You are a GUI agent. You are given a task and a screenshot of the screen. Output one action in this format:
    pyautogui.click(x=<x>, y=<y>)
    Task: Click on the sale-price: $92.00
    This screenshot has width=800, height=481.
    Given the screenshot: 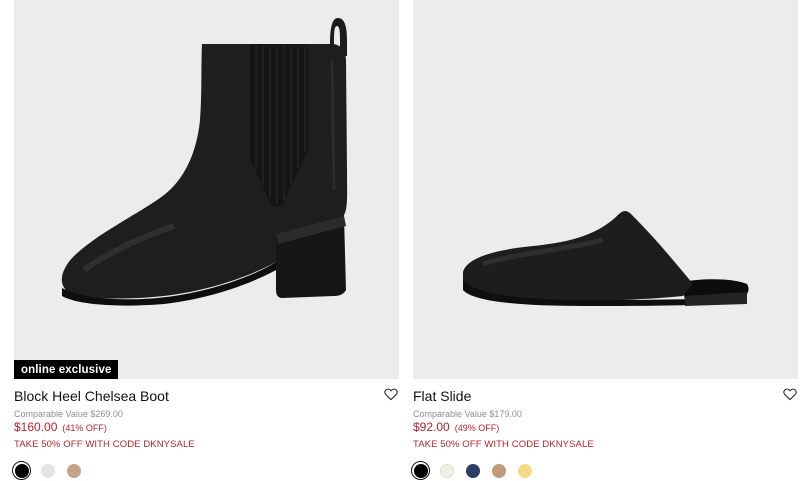 What is the action you would take?
    pyautogui.click(x=431, y=427)
    